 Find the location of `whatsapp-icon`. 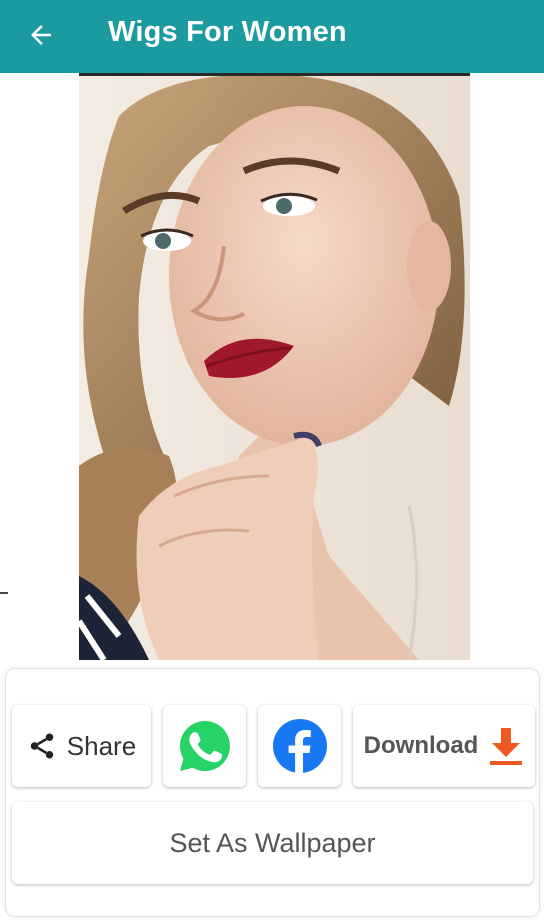

whatsapp-icon is located at coordinates (204, 746).